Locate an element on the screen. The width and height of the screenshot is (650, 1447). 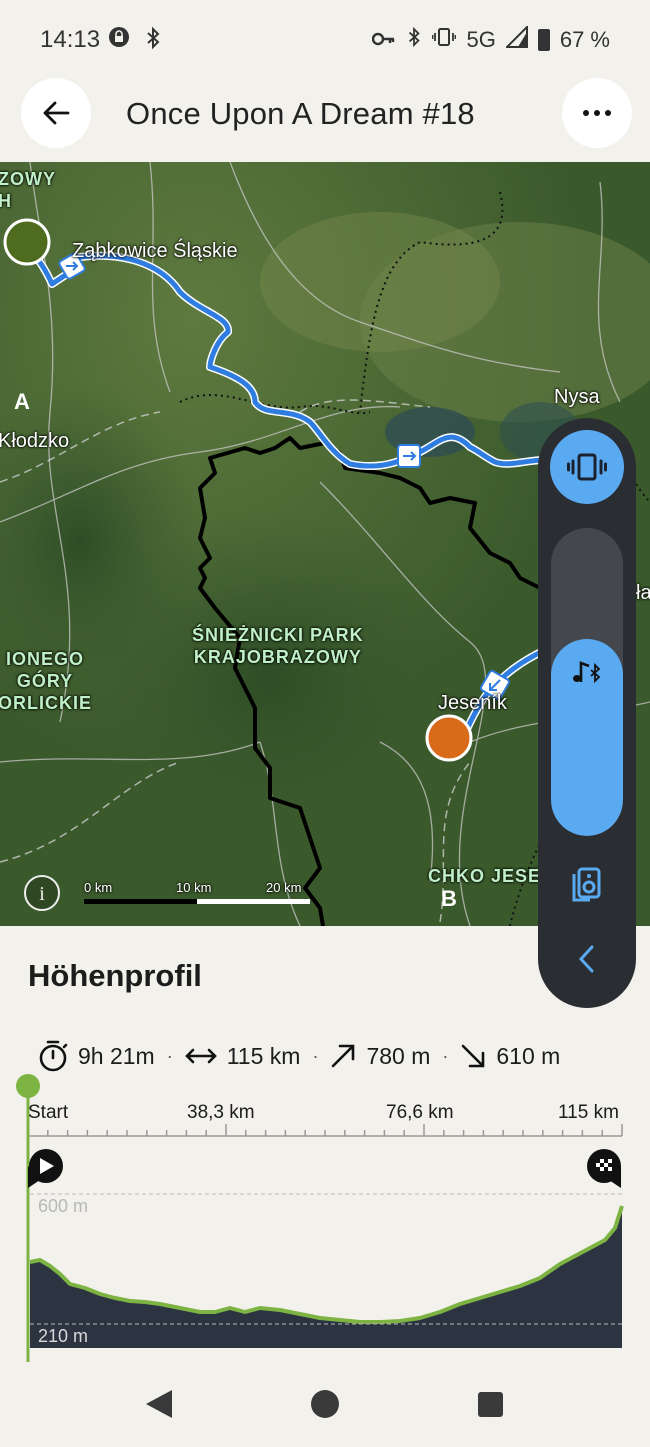
bluetooth-music-icon is located at coordinates (587, 677).